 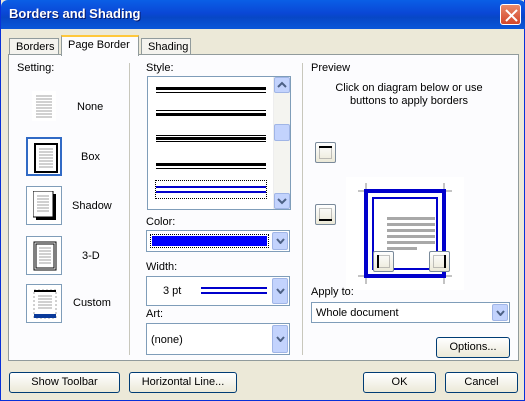 I want to click on setting-custom-label: Custom, so click(x=92, y=303).